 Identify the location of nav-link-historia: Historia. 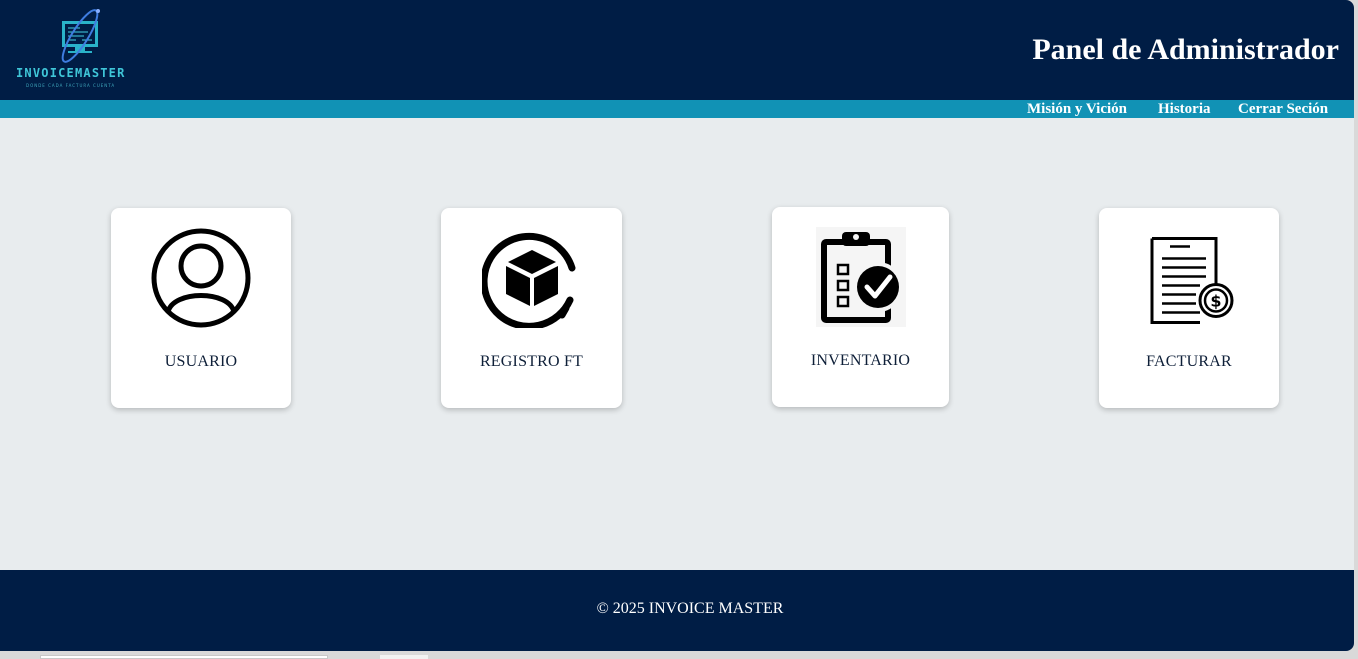
(1184, 109).